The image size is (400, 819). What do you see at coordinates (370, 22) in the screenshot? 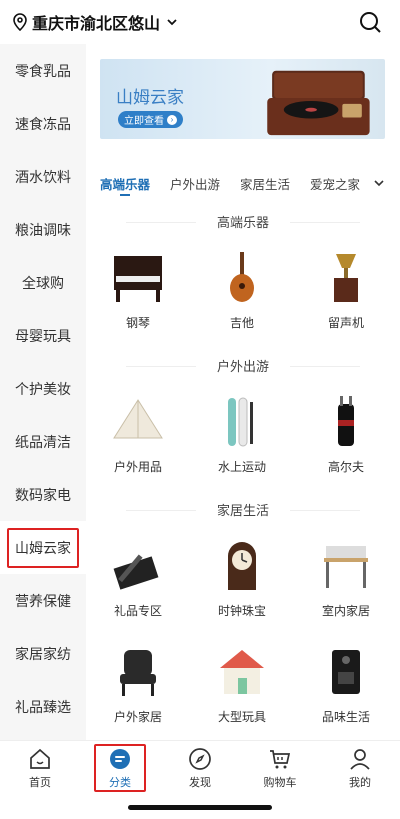
I see `search-icon` at bounding box center [370, 22].